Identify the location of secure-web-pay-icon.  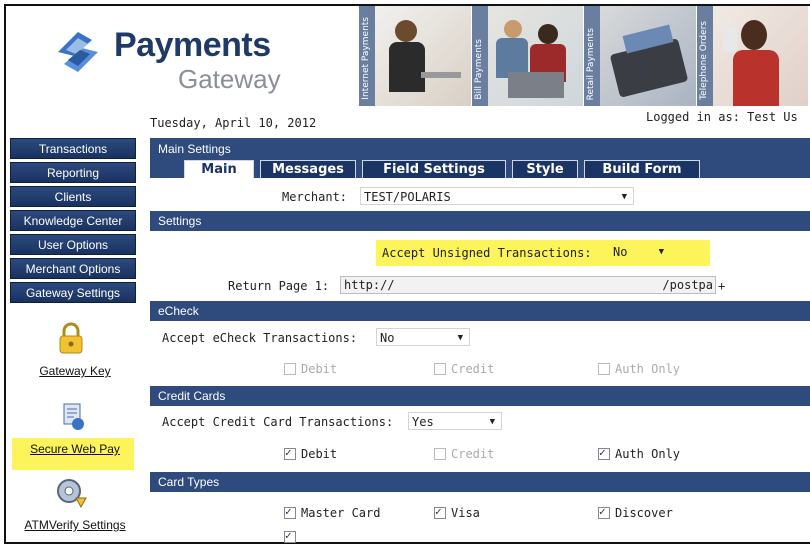
(73, 416).